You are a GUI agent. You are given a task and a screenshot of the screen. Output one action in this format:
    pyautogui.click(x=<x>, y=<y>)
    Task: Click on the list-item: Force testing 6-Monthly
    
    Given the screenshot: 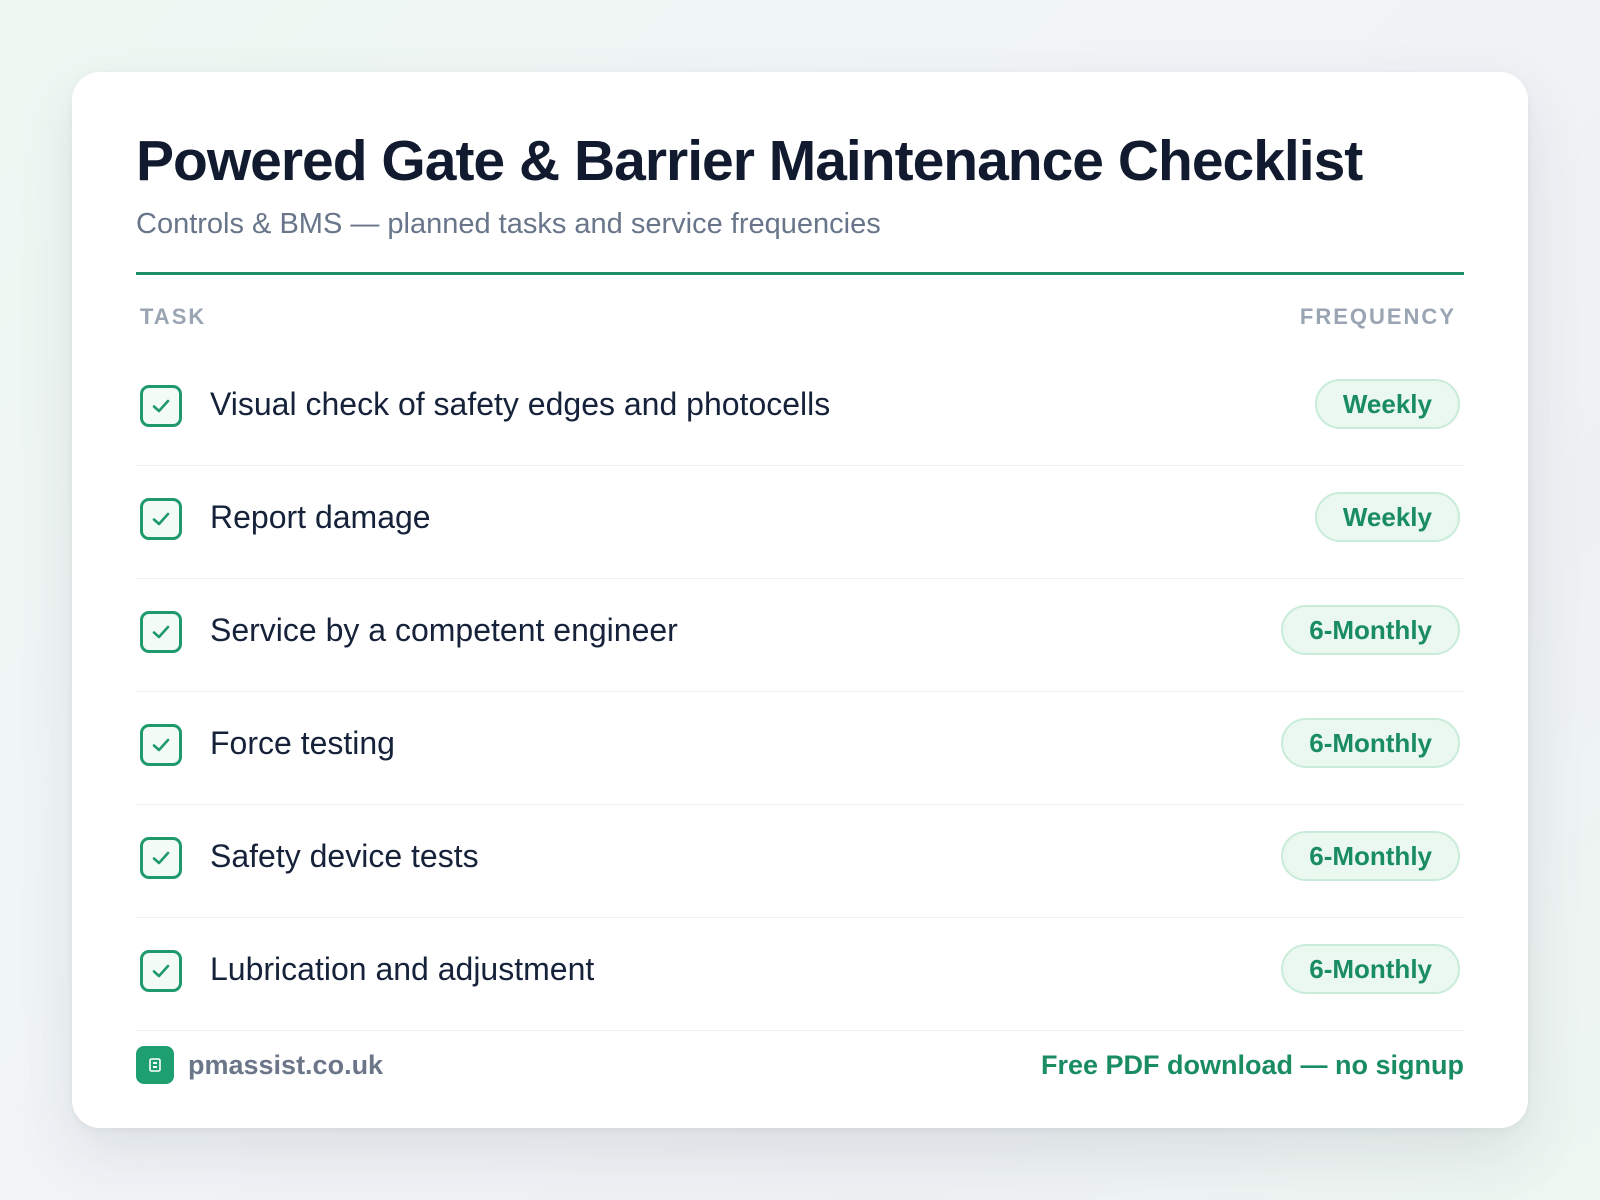 What is the action you would take?
    pyautogui.click(x=800, y=748)
    